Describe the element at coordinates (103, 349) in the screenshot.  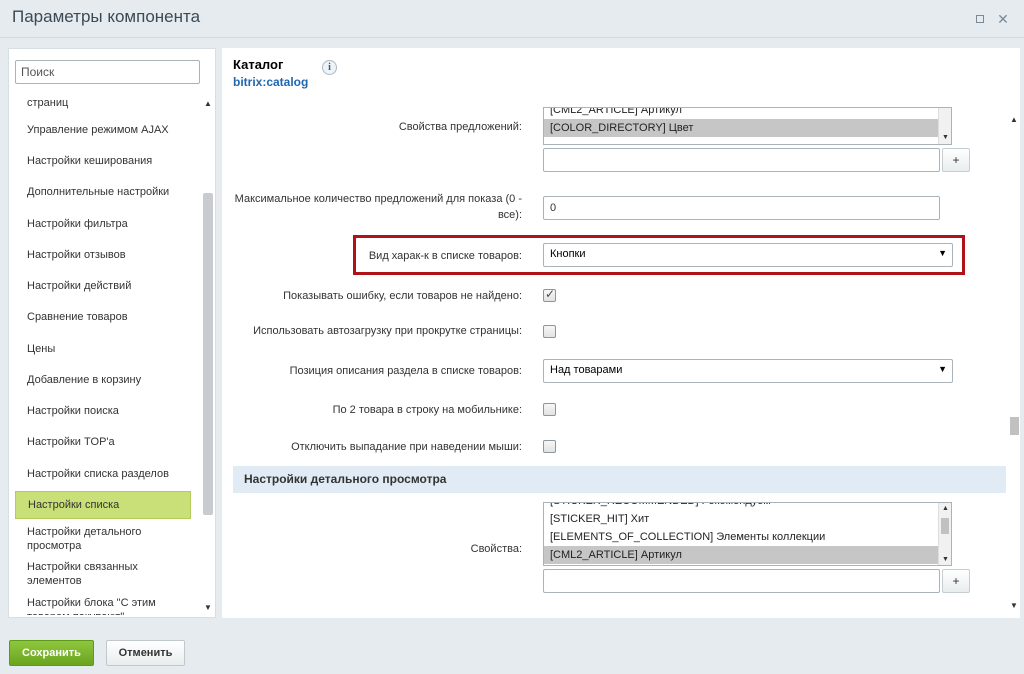
I see `sidebar-item-prices: Цены` at that location.